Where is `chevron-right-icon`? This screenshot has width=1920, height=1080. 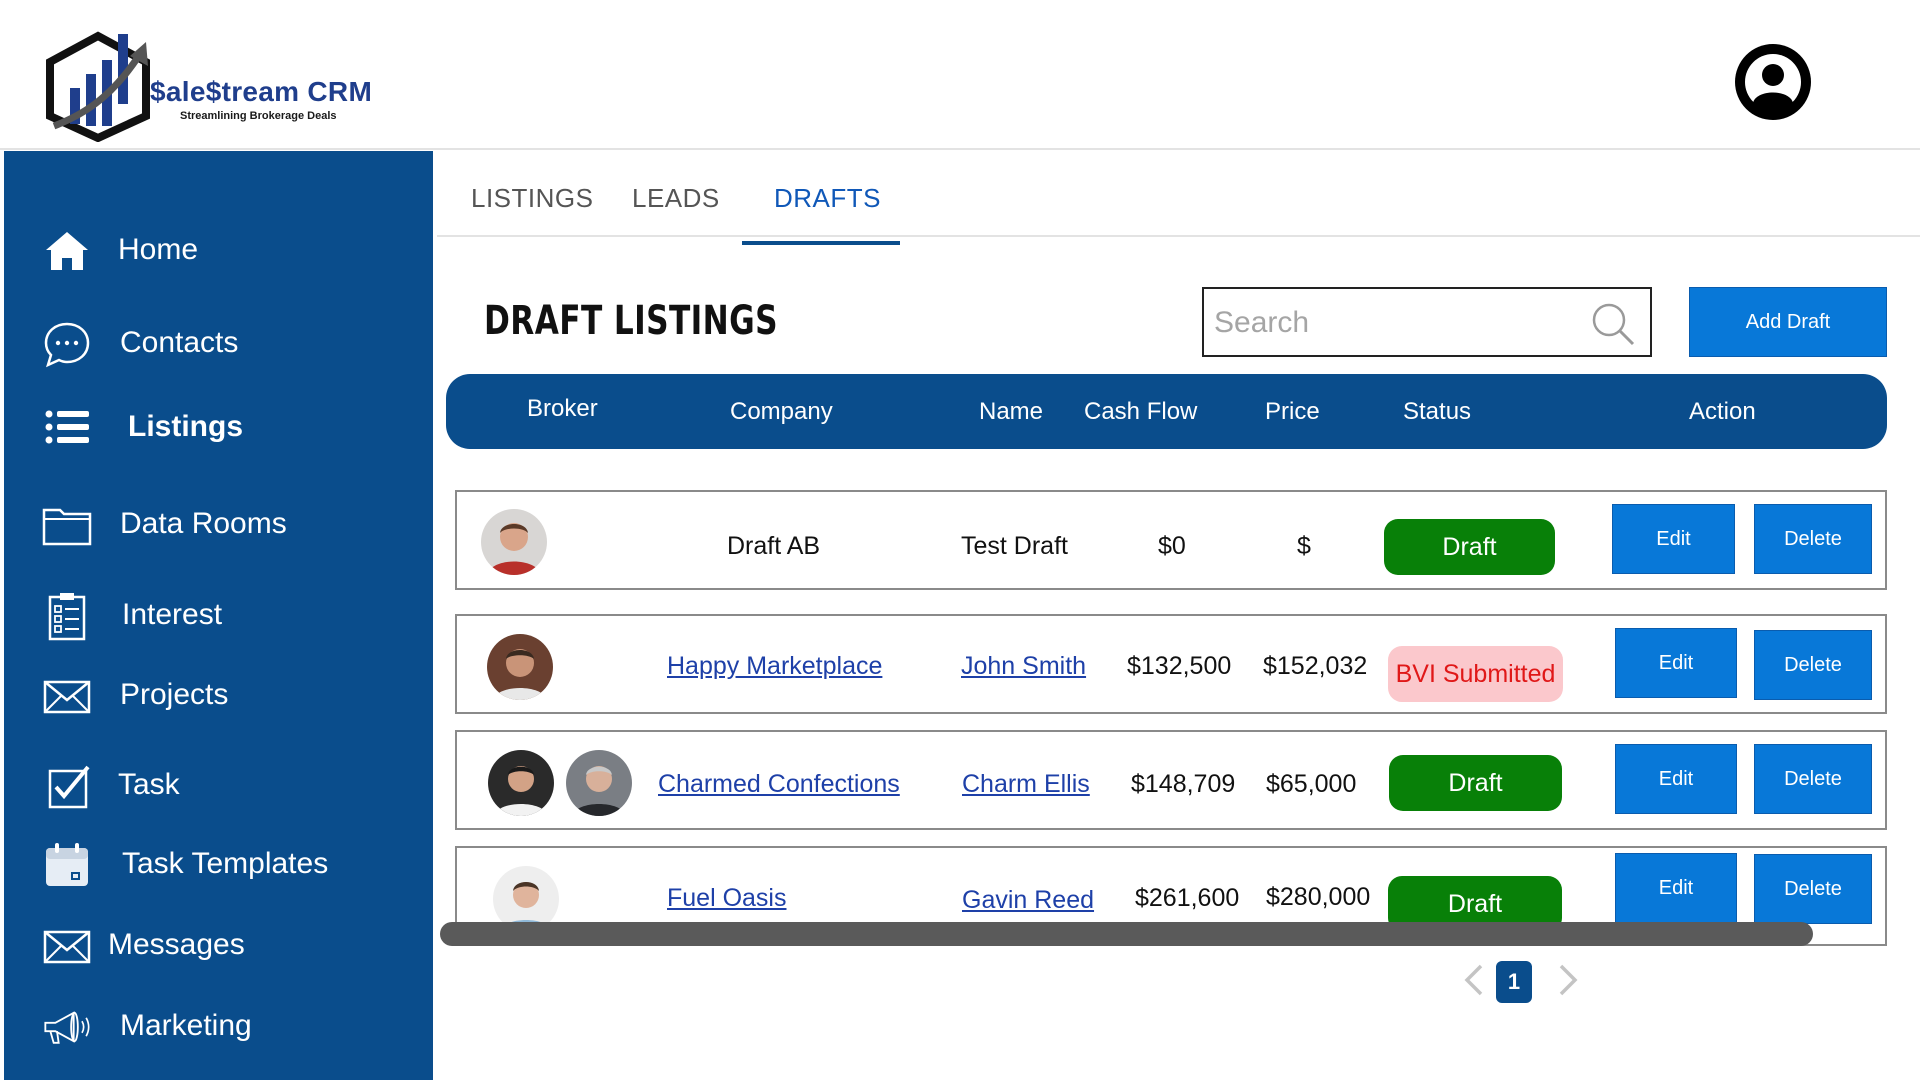
chevron-right-icon is located at coordinates (1568, 980).